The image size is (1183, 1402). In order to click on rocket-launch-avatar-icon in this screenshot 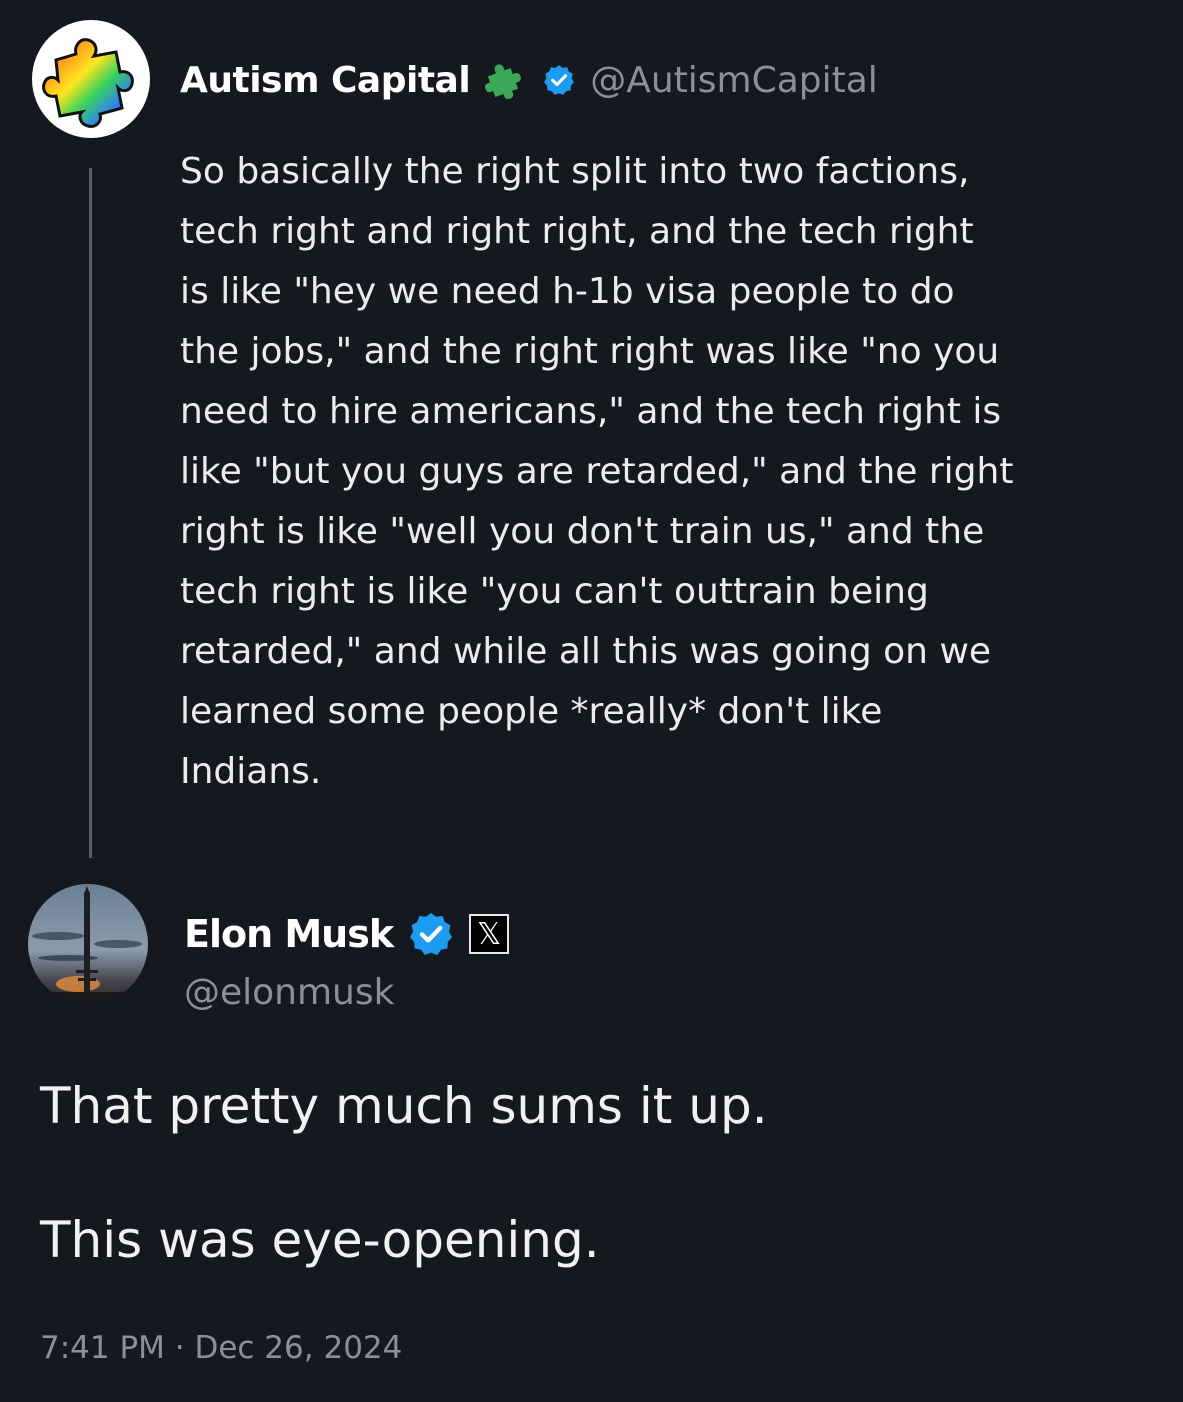, I will do `click(88, 944)`.